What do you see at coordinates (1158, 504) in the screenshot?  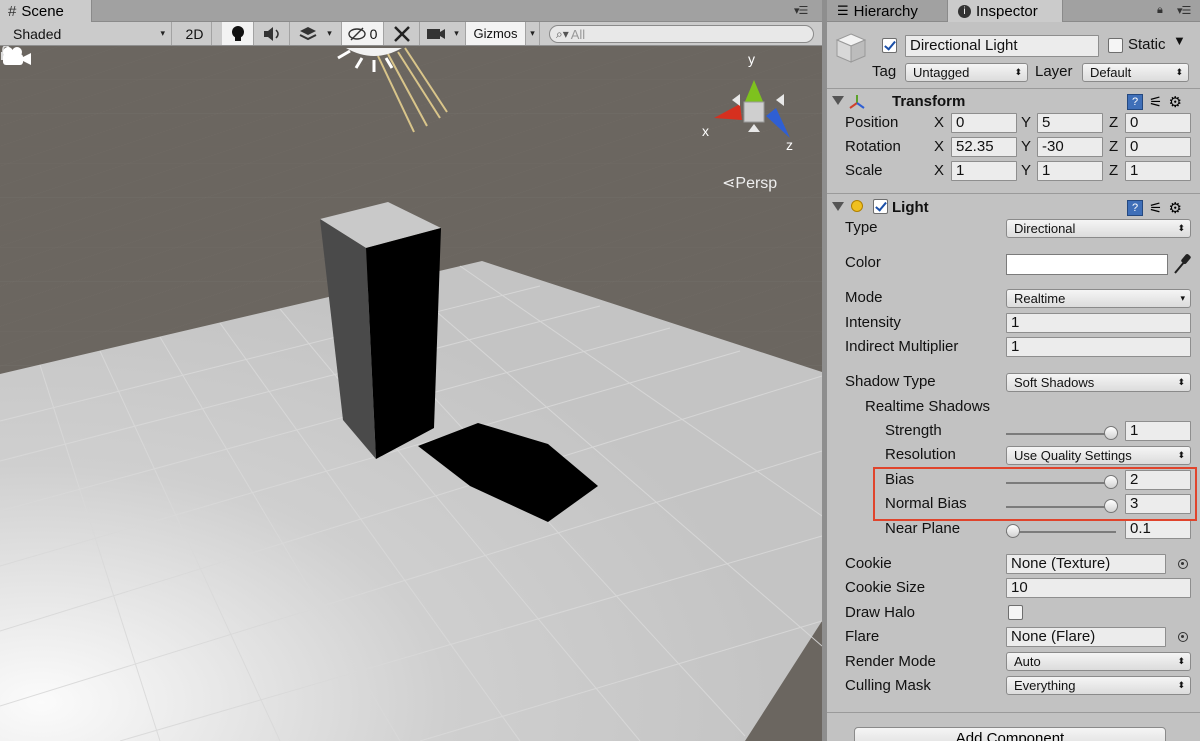 I see `normal-bias-field: 3` at bounding box center [1158, 504].